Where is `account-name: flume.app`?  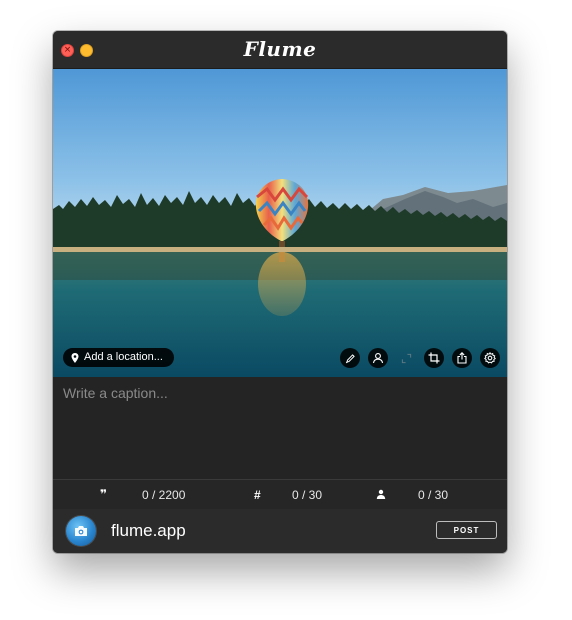 account-name: flume.app is located at coordinates (148, 530).